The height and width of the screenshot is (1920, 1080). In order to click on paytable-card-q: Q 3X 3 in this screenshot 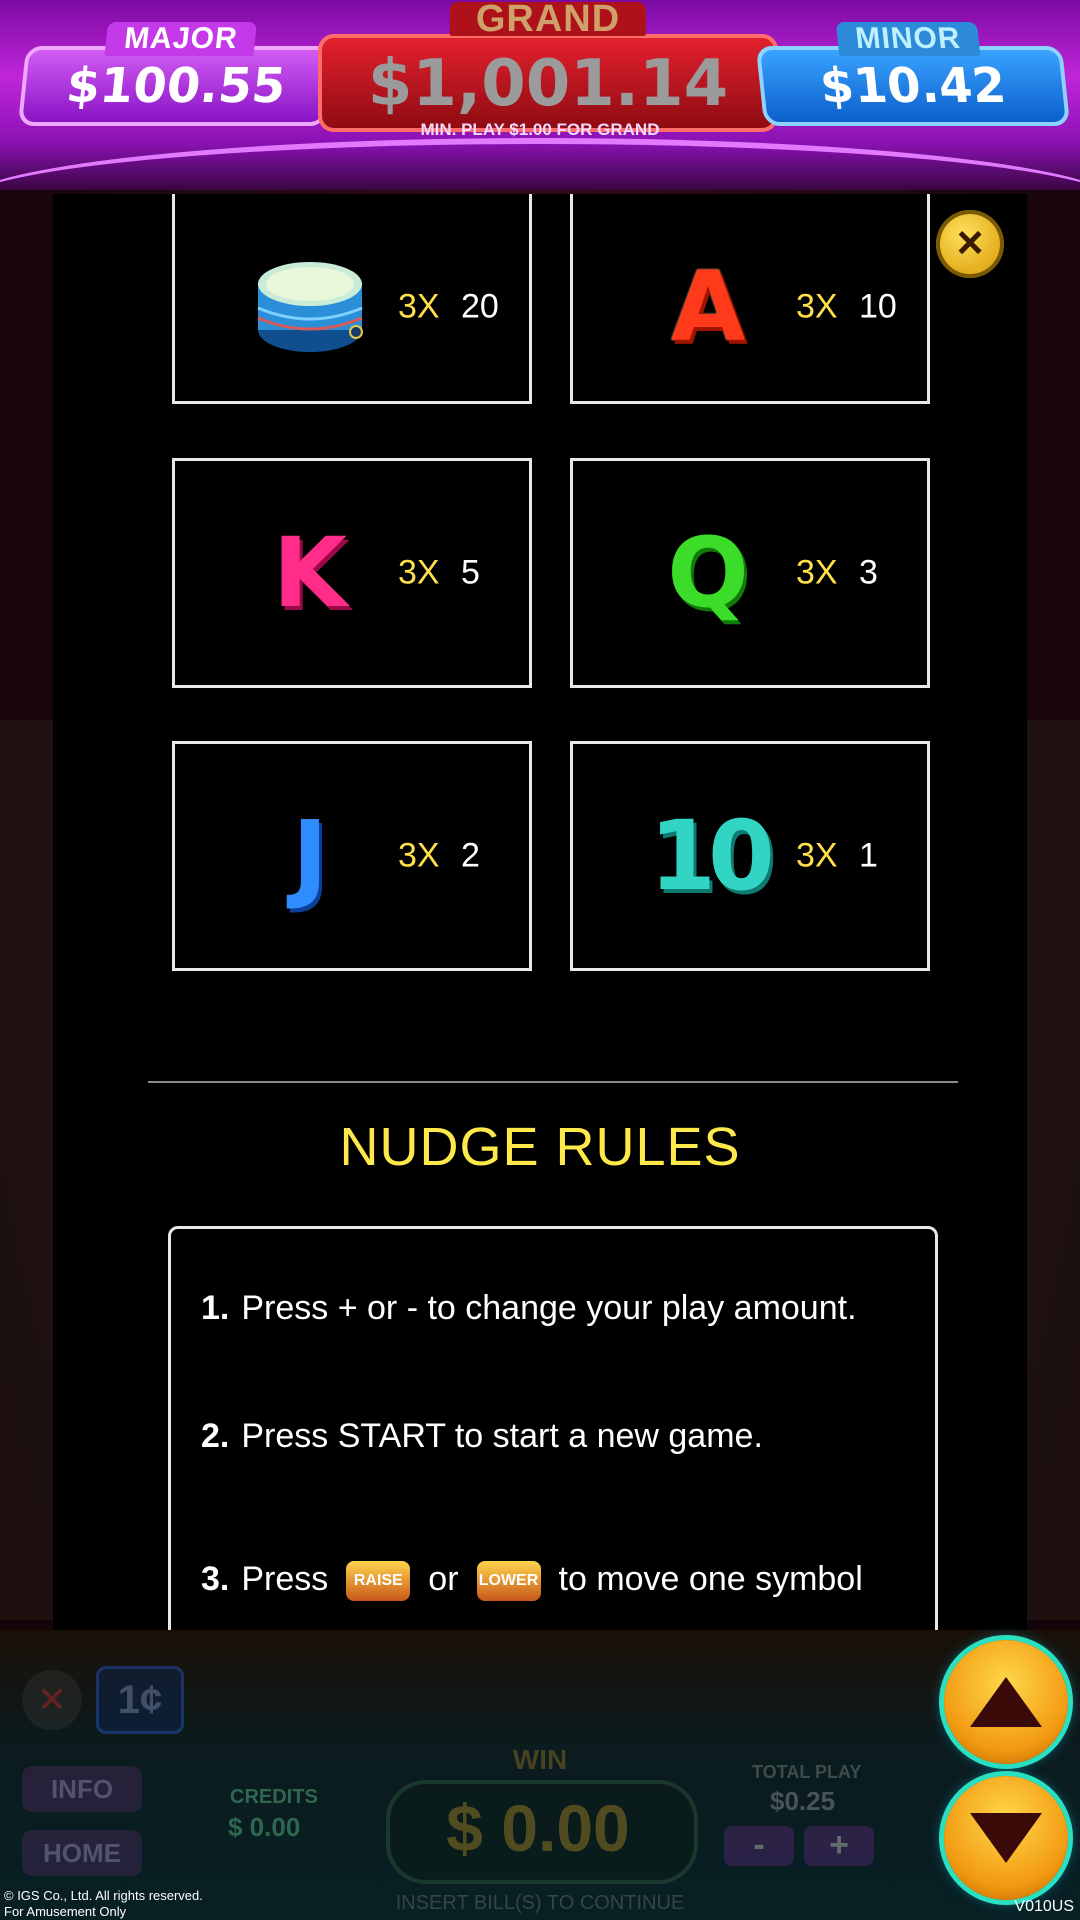, I will do `click(750, 573)`.